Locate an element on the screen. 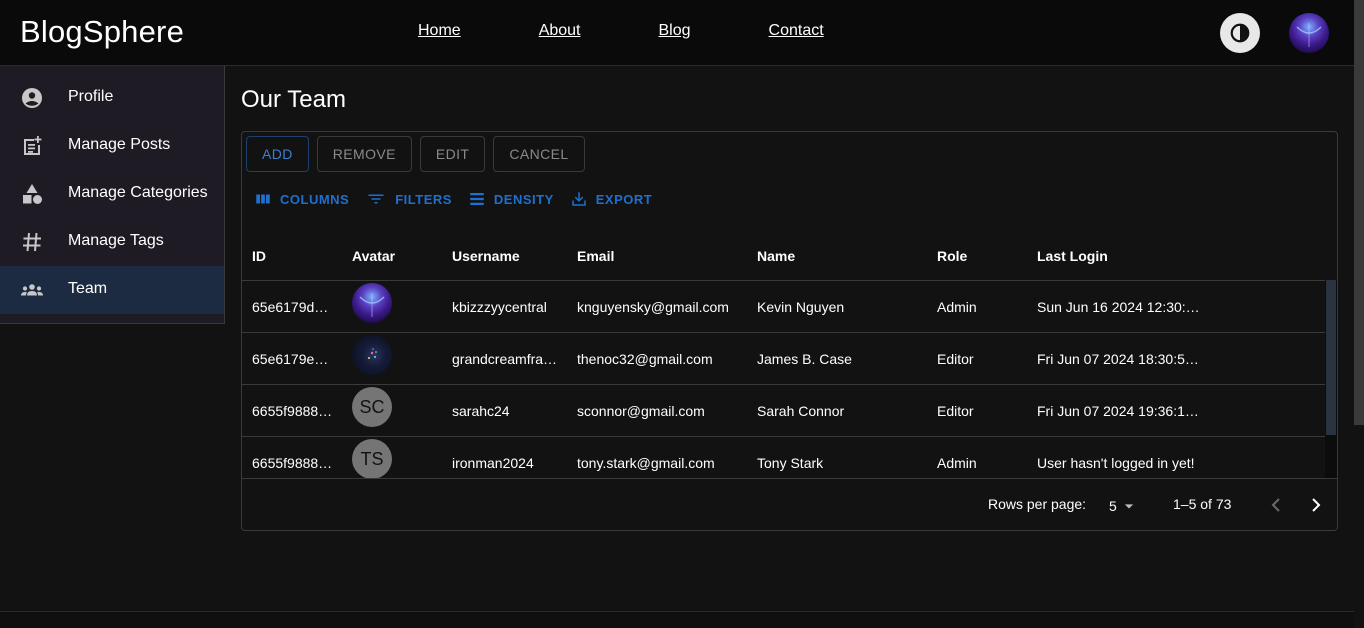 The height and width of the screenshot is (628, 1364). cell-username: sarahc24 is located at coordinates (481, 411).